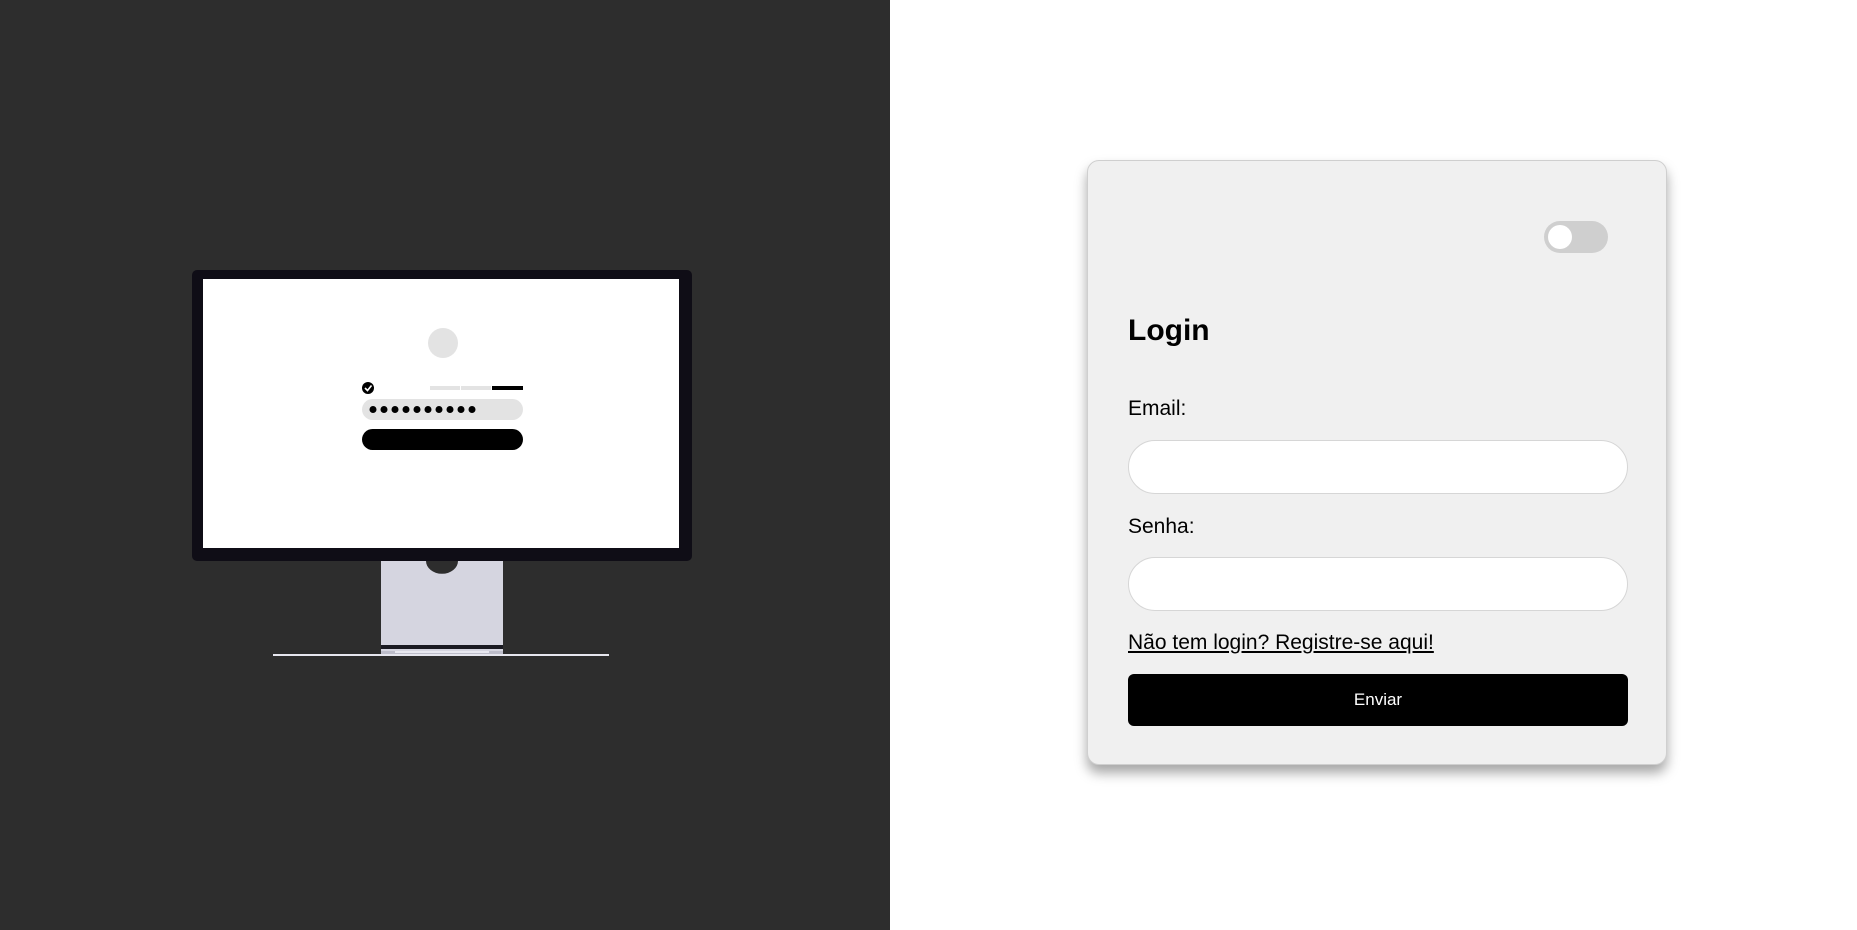 The height and width of the screenshot is (930, 1857). I want to click on stand-stripe, so click(442, 647).